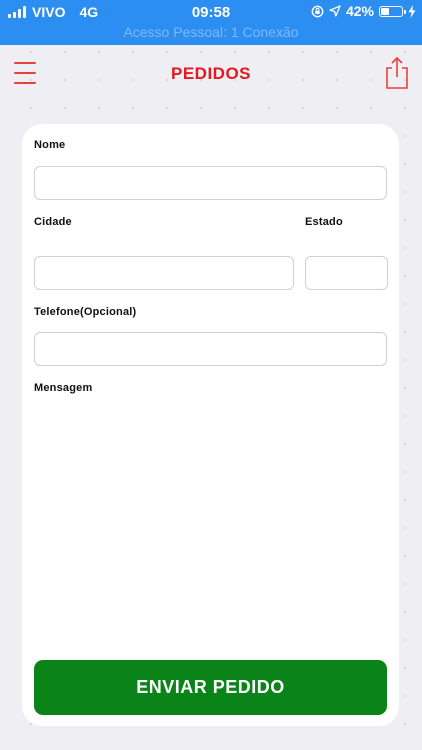 The width and height of the screenshot is (422, 750). Describe the element at coordinates (85, 312) in the screenshot. I see `phone-label: Telefone(Opcional)` at that location.